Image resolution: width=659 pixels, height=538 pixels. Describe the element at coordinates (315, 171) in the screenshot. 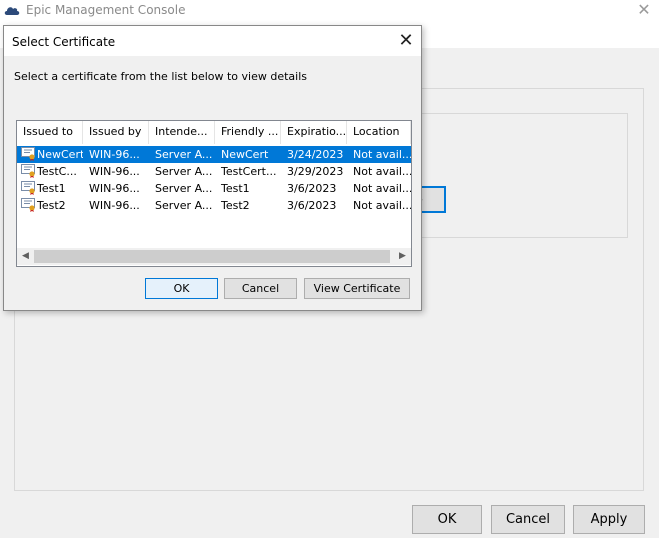

I see `cell-expiration: 3/29/2023` at that location.